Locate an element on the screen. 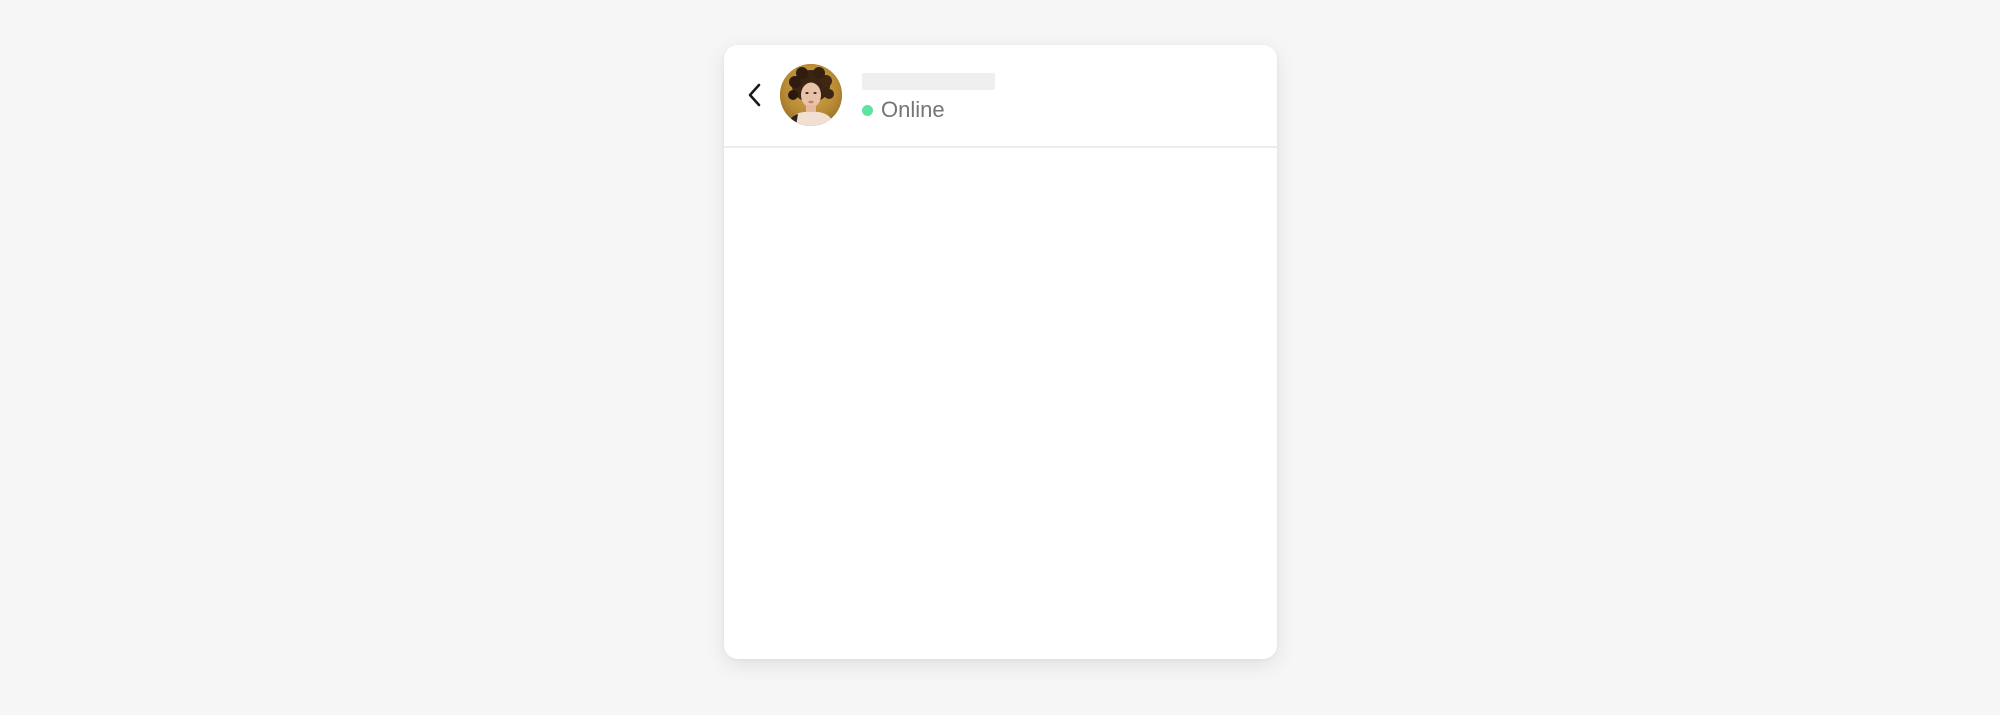  contact-photo is located at coordinates (811, 95).